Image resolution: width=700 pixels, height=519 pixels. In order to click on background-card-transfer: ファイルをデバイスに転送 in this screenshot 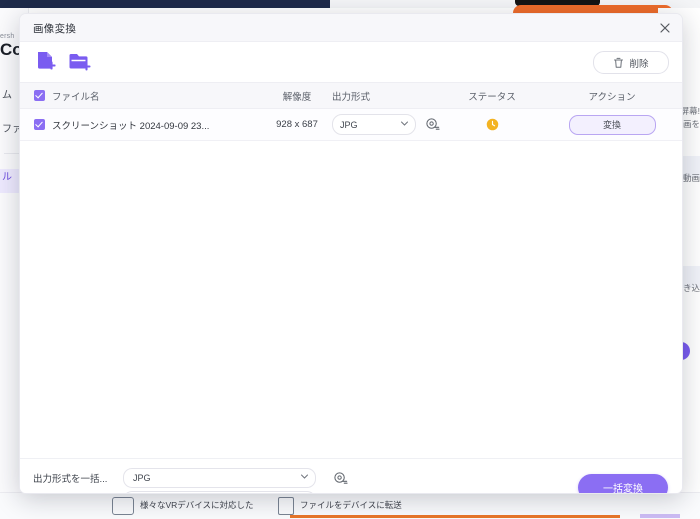, I will do `click(340, 506)`.